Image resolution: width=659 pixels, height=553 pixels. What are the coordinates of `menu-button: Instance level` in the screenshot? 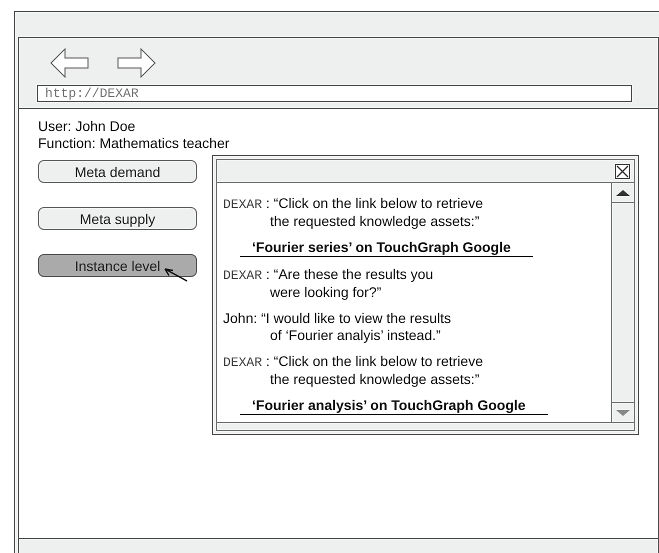 It's located at (117, 265).